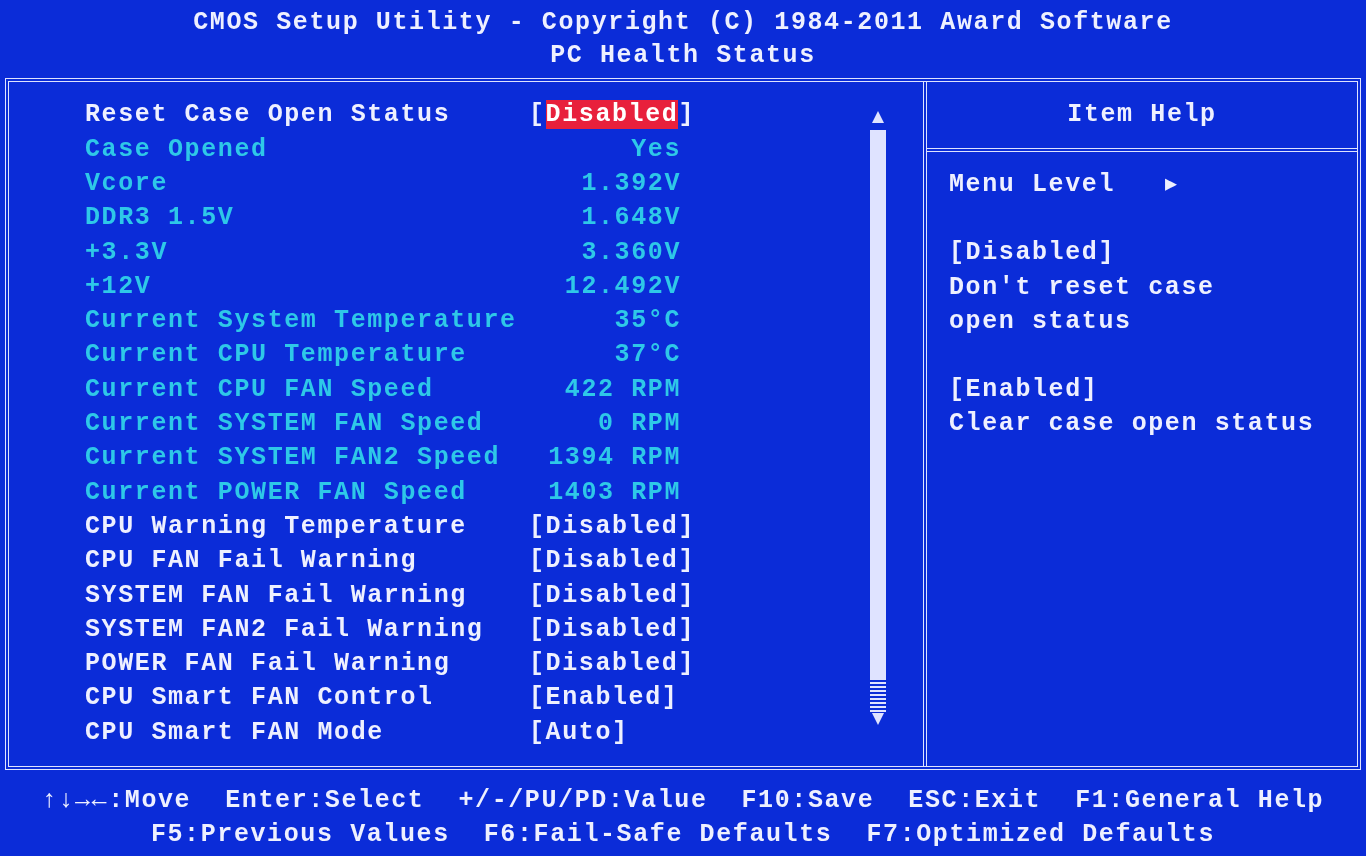 The image size is (1366, 856). I want to click on reading-label: Current SYSTEM FAN2 Speed, so click(293, 458).